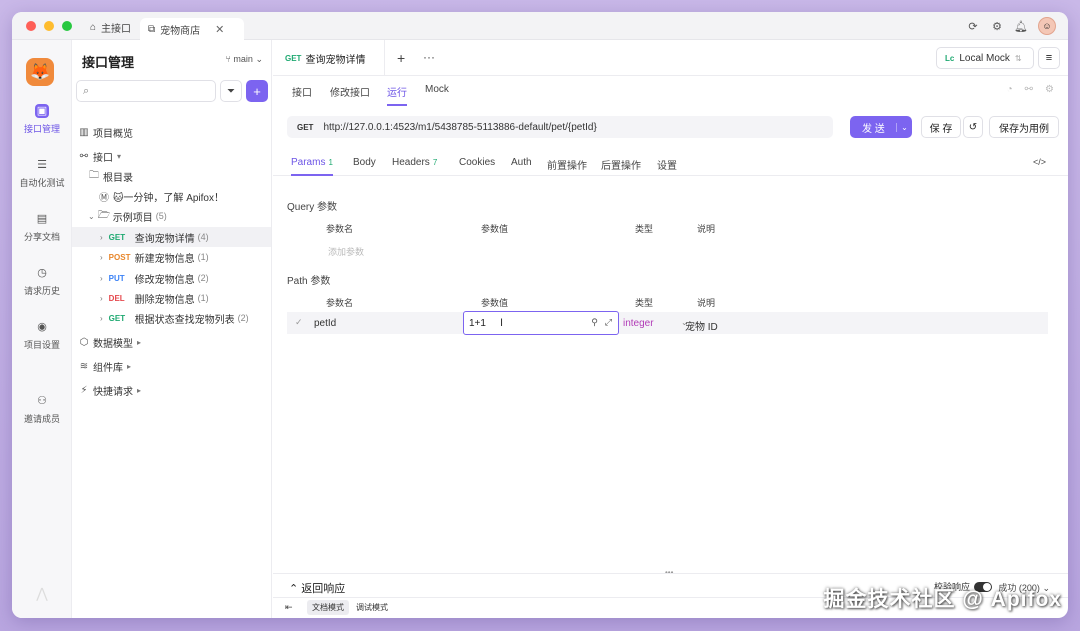  I want to click on tab-headers: Headers 7, so click(414, 162).